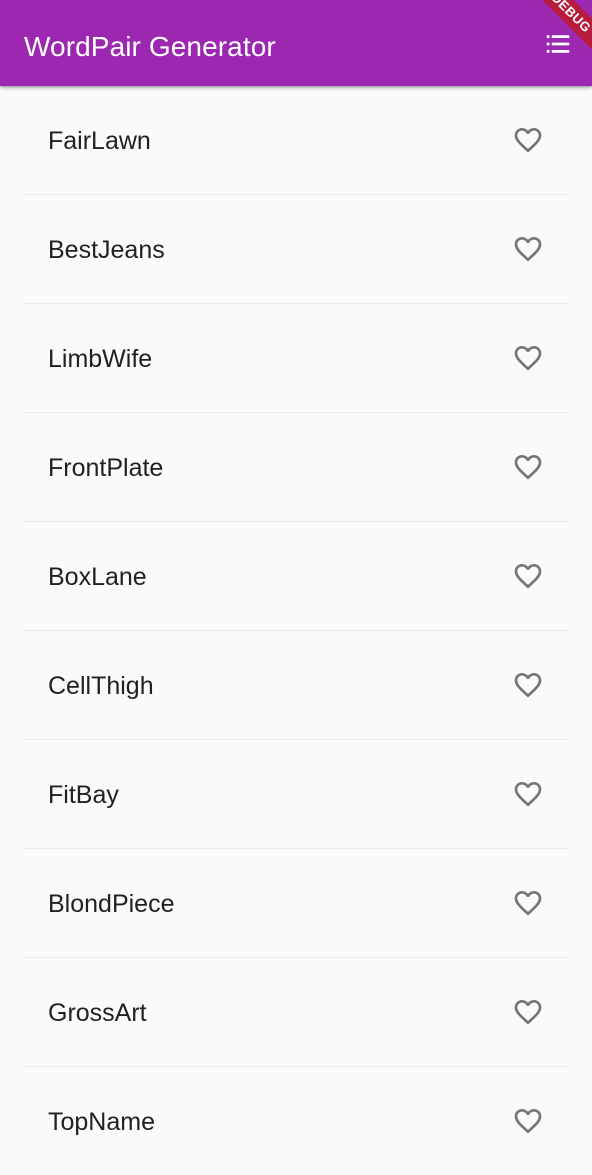  I want to click on word-pair-label: FitBay, so click(83, 794).